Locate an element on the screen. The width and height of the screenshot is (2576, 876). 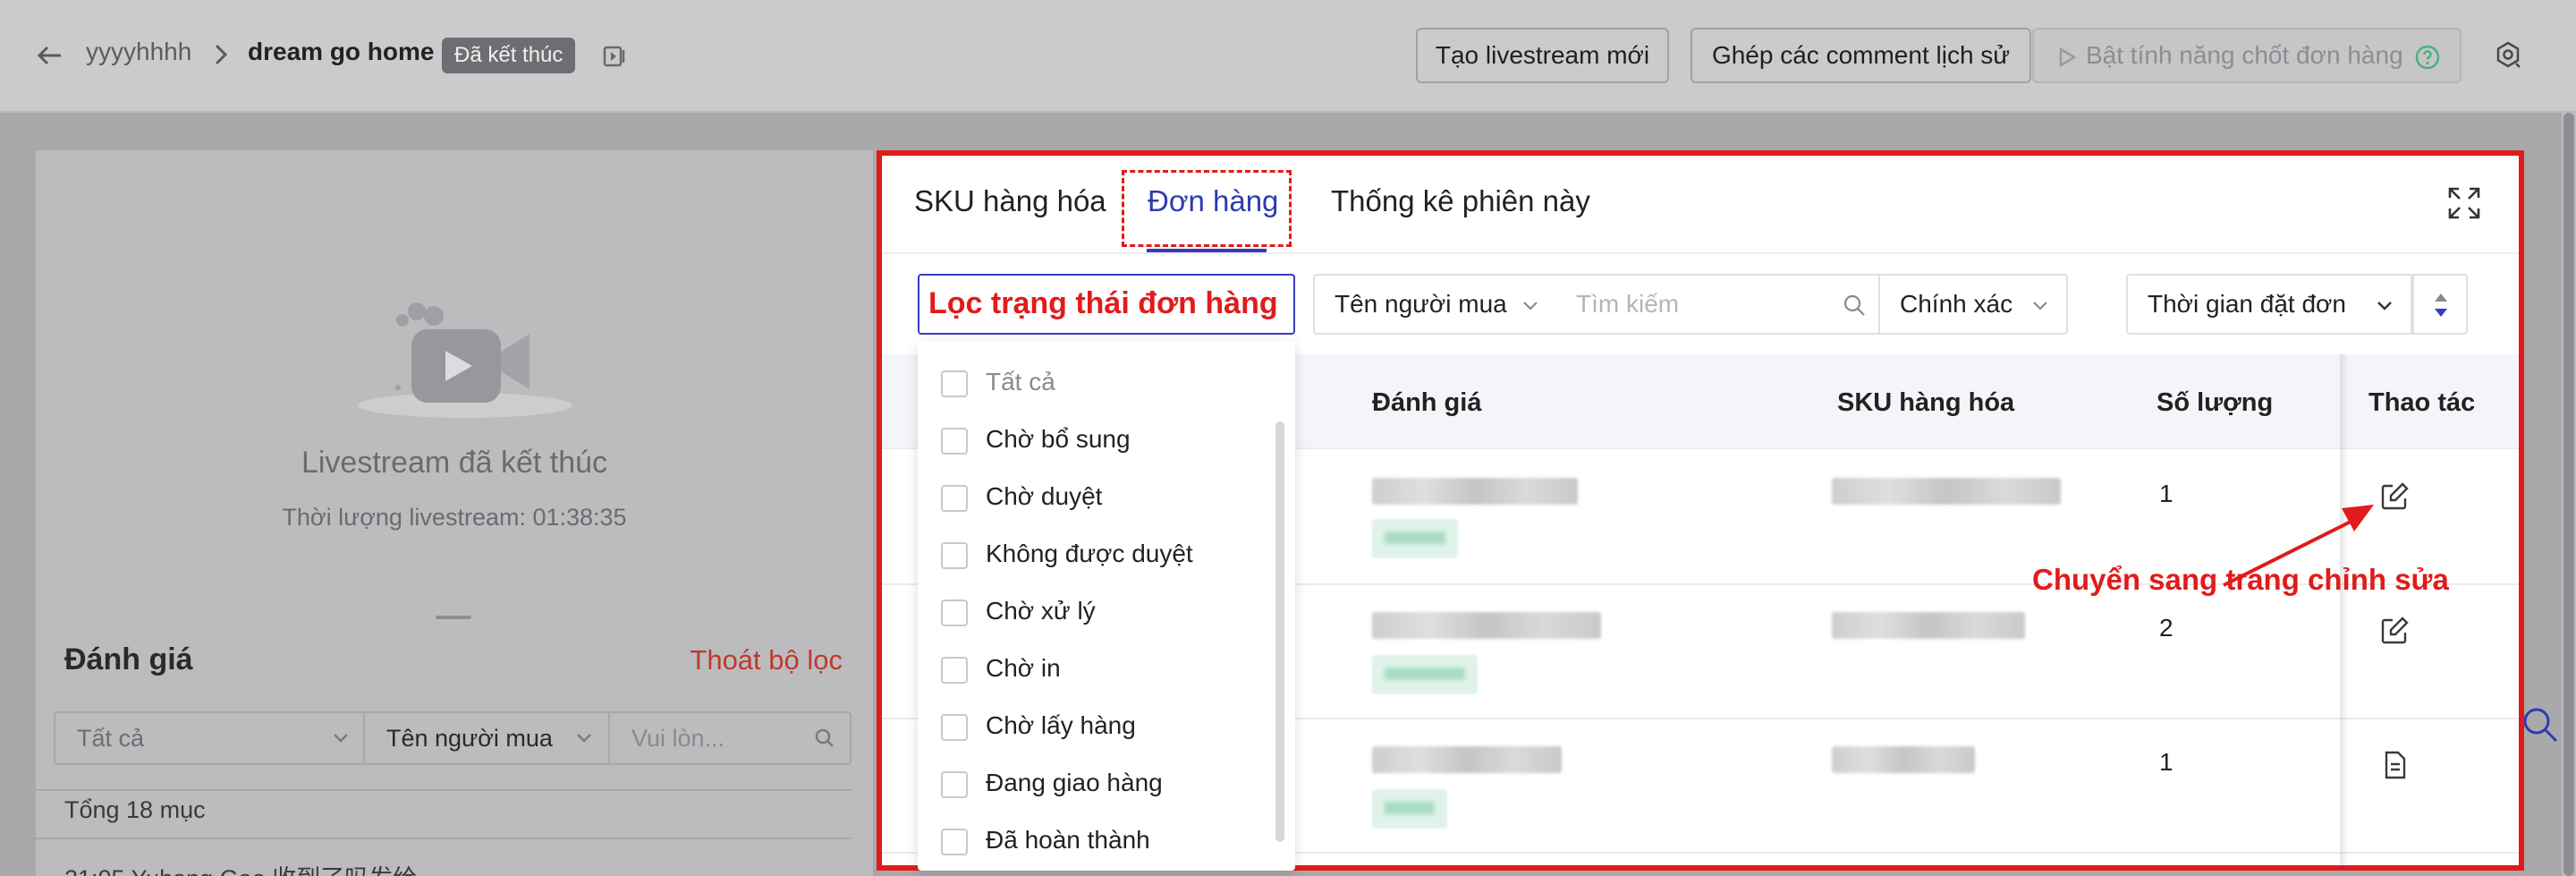
status-option-label: Đang giao hàng is located at coordinates (1074, 782).